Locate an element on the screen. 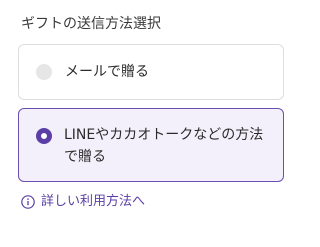 The height and width of the screenshot is (247, 320). radio-line-kakaotalk is located at coordinates (44, 136).